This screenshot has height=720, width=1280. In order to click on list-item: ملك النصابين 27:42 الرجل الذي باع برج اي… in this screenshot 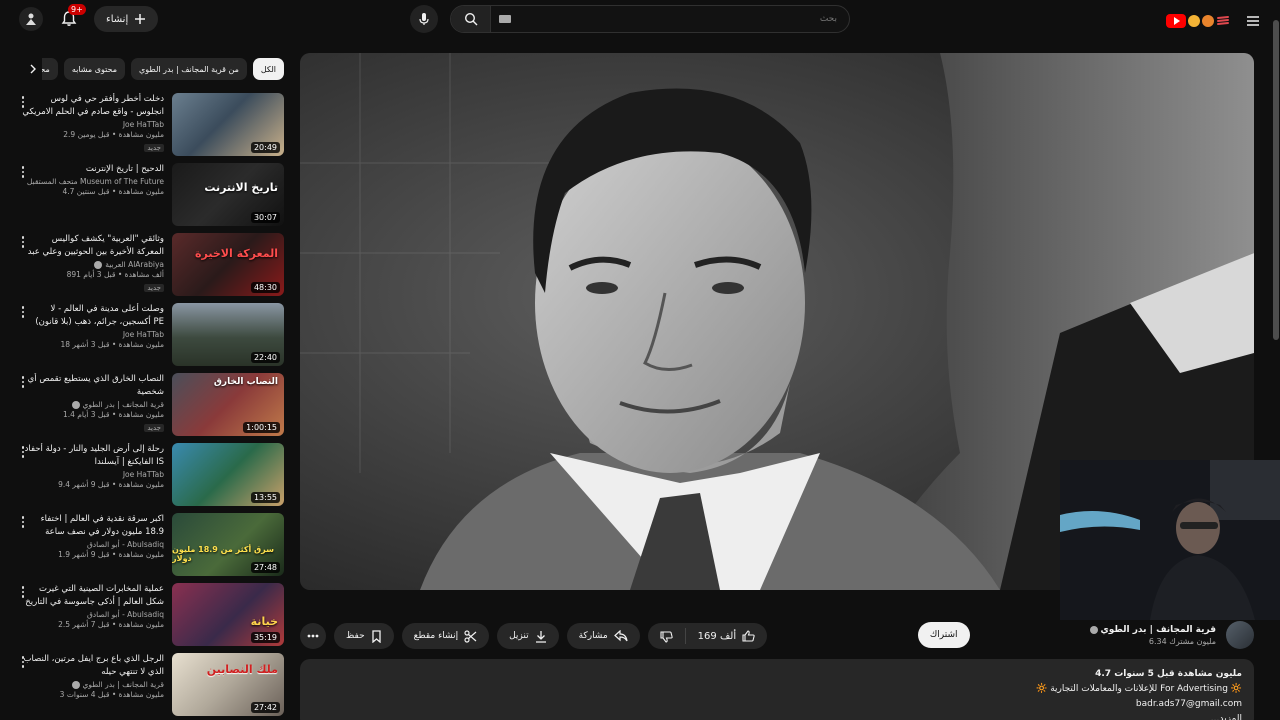, I will do `click(149, 685)`.